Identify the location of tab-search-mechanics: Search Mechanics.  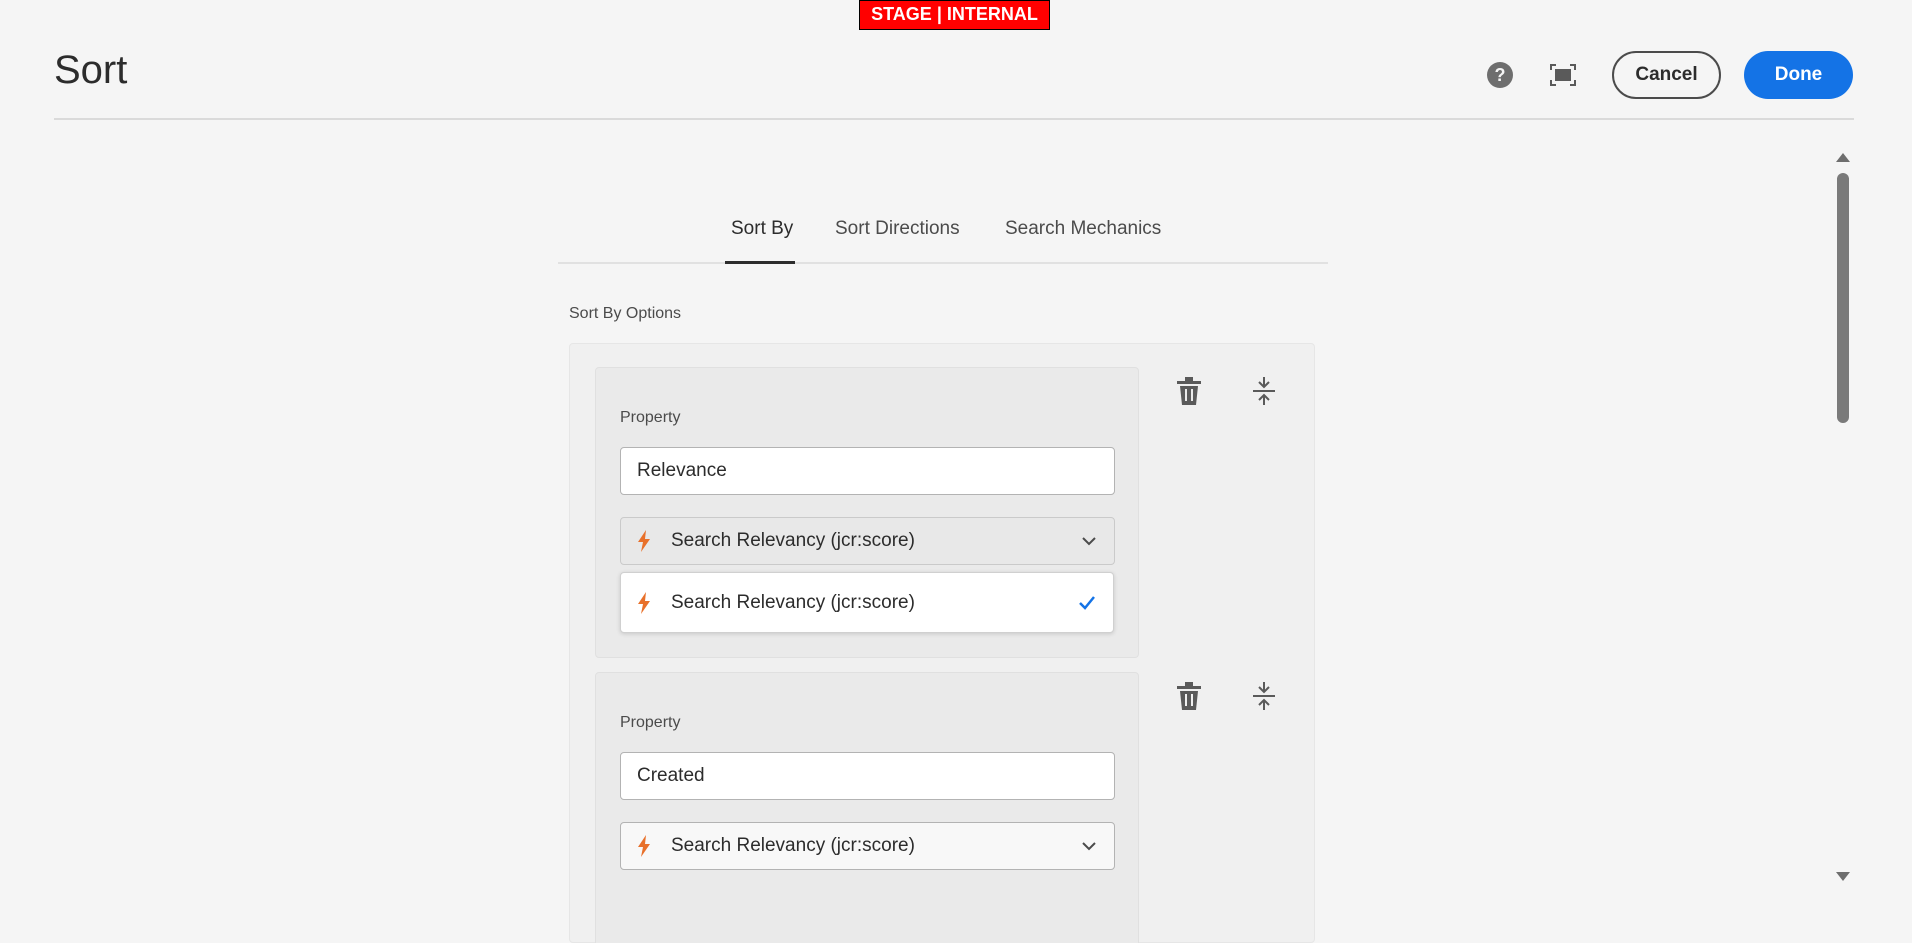
(1083, 229).